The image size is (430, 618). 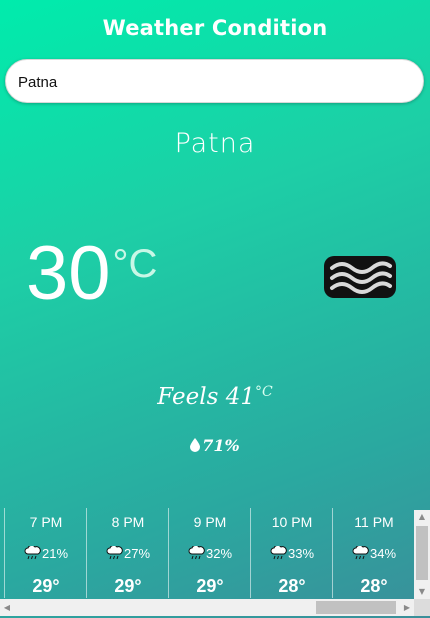 I want to click on rain-chance: 27%, so click(x=137, y=553).